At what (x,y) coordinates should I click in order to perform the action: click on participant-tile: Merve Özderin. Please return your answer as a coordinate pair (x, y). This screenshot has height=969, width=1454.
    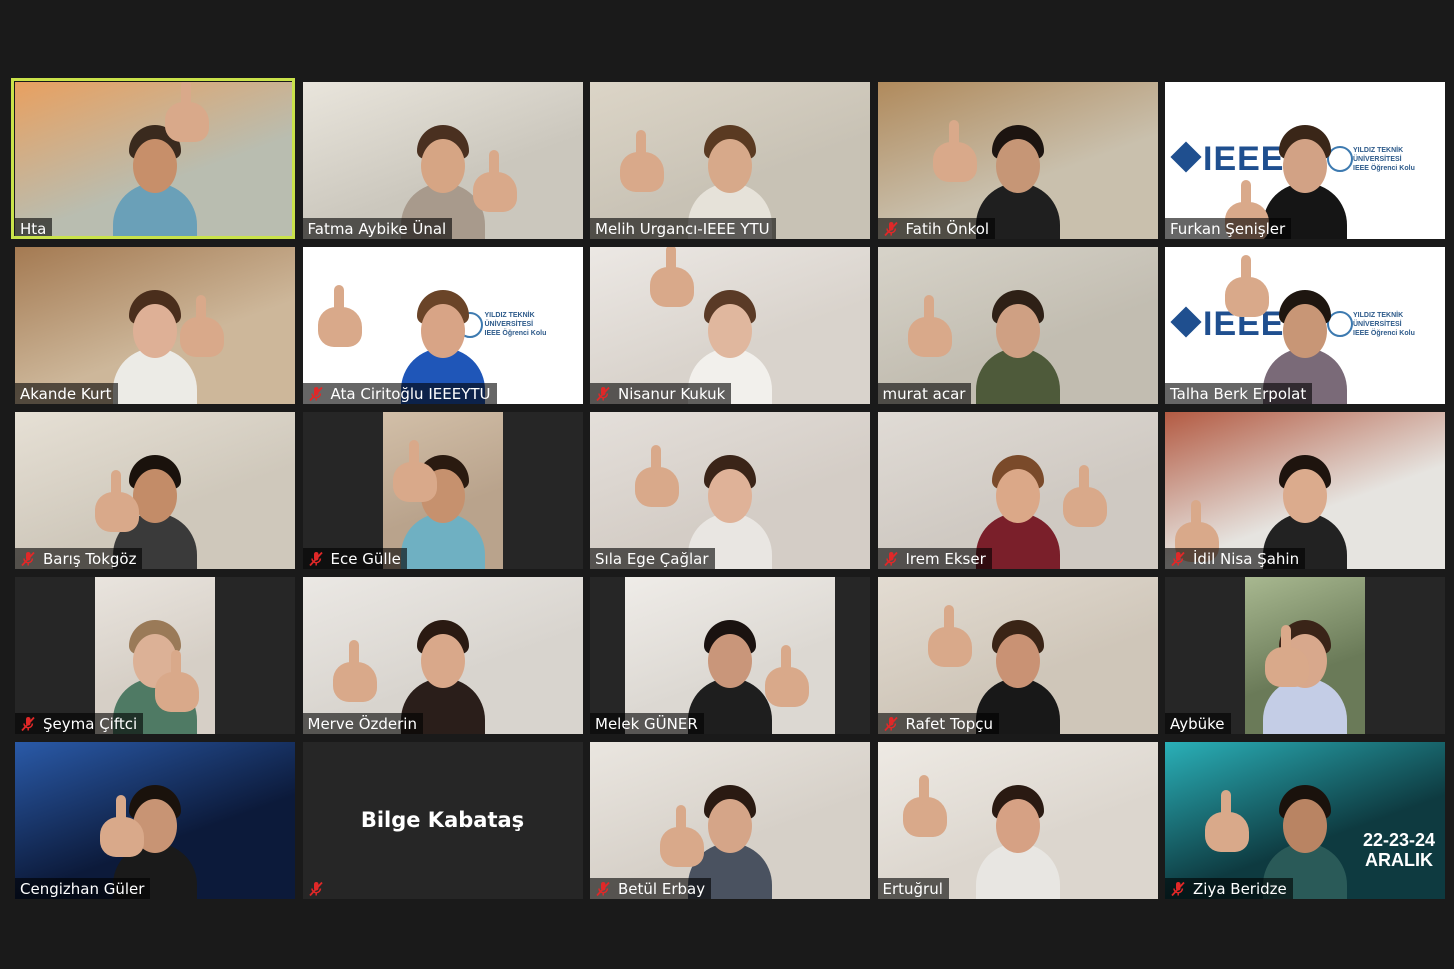
    Looking at the image, I should click on (442, 655).